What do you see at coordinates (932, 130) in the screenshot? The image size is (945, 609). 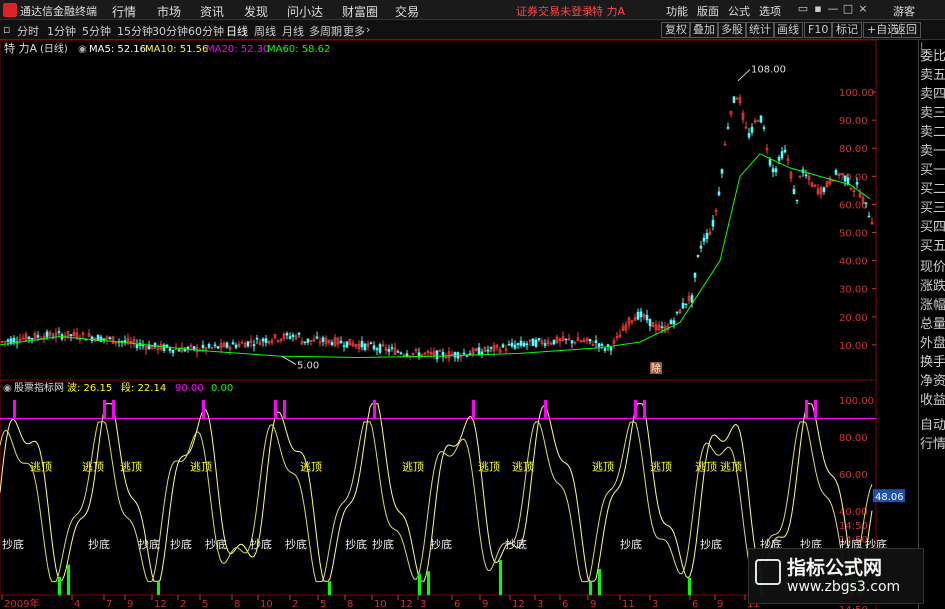 I see `side-panel-label: 卖二` at bounding box center [932, 130].